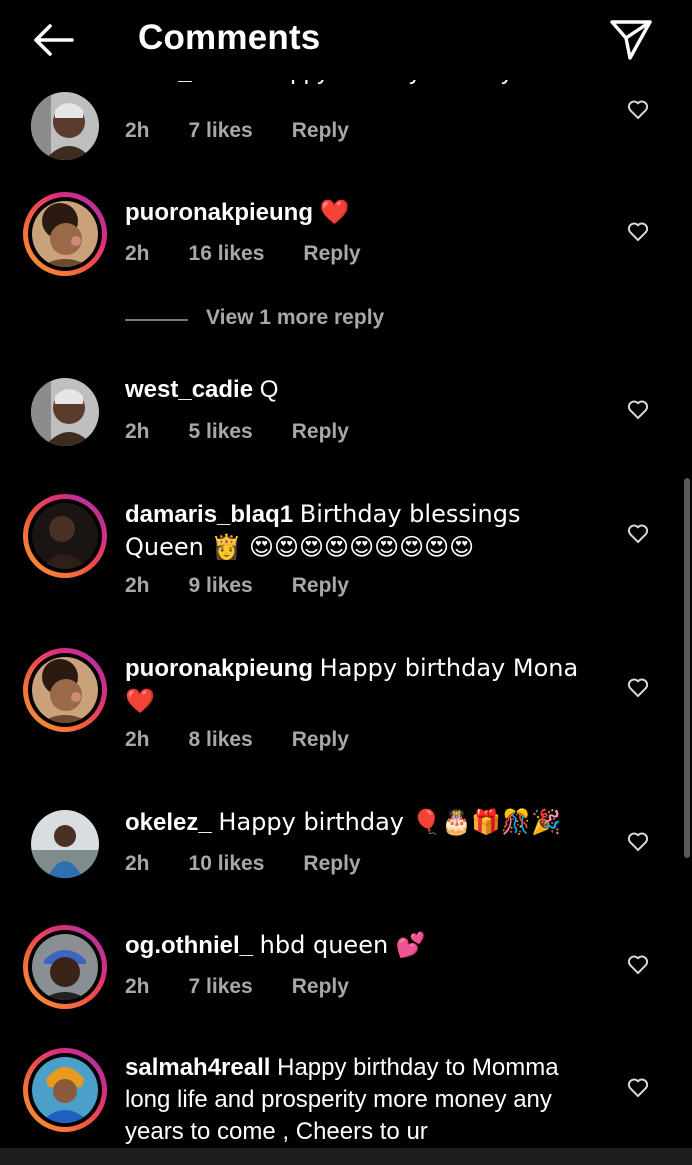 This screenshot has width=692, height=1165. What do you see at coordinates (256, 586) in the screenshot?
I see `comment-meta: 2h 9 likes Reply` at bounding box center [256, 586].